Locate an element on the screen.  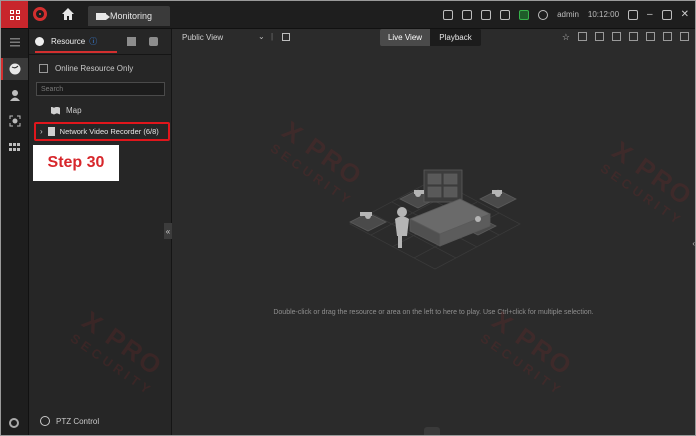
clipboard-icon is located at coordinates (505, 14).